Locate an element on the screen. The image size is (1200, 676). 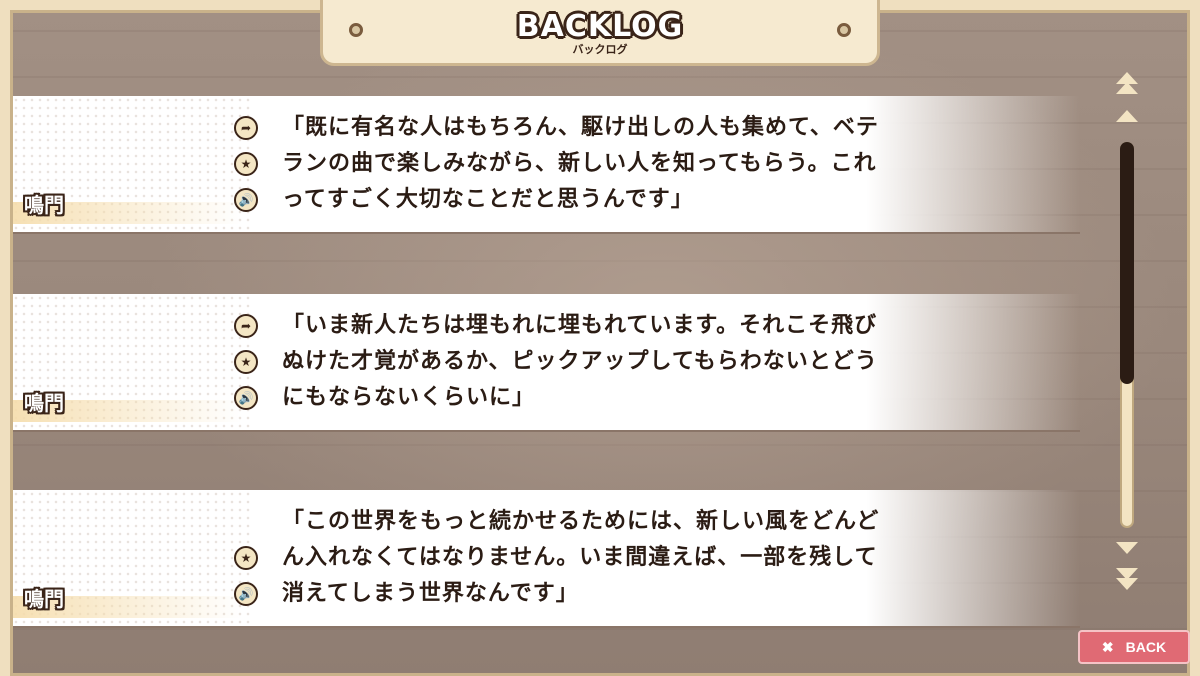
scrollbar is located at coordinates (1127, 335).